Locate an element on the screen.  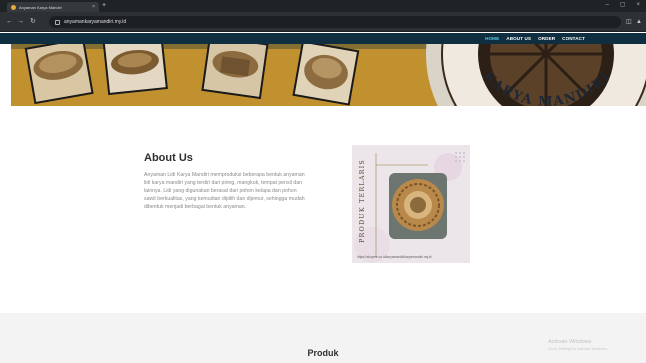
tab-title: Anyaman Karya Mandiri is located at coordinates (40, 7).